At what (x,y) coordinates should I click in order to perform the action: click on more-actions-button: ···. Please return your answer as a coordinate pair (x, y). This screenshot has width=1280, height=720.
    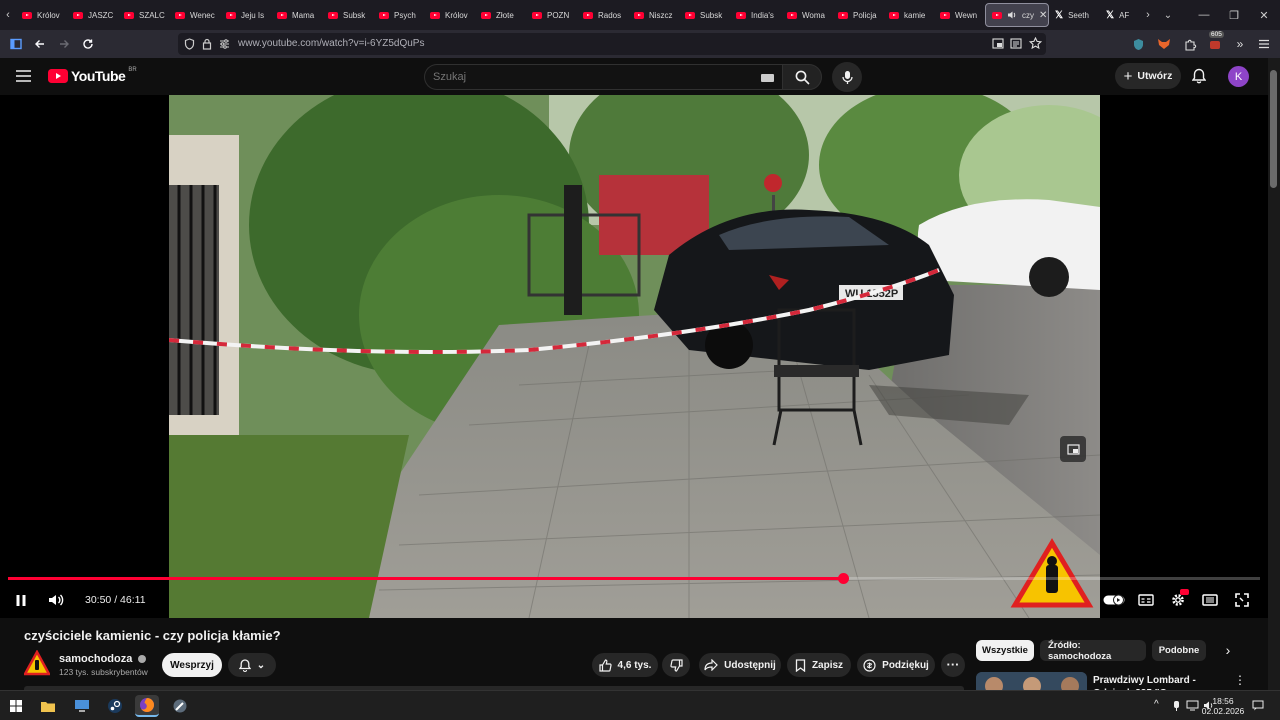
    Looking at the image, I should click on (953, 665).